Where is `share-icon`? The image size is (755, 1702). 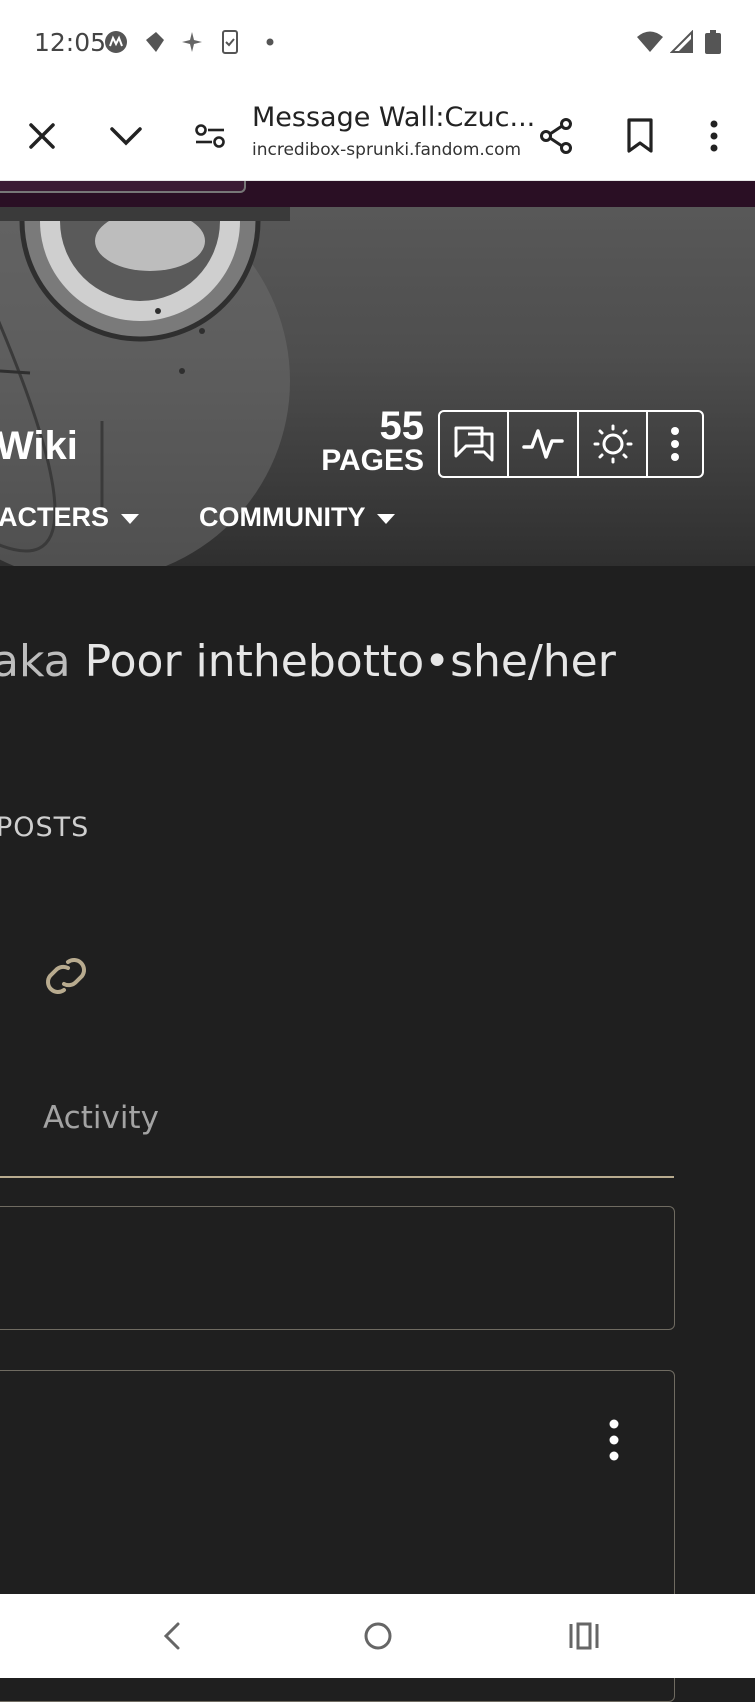 share-icon is located at coordinates (556, 136).